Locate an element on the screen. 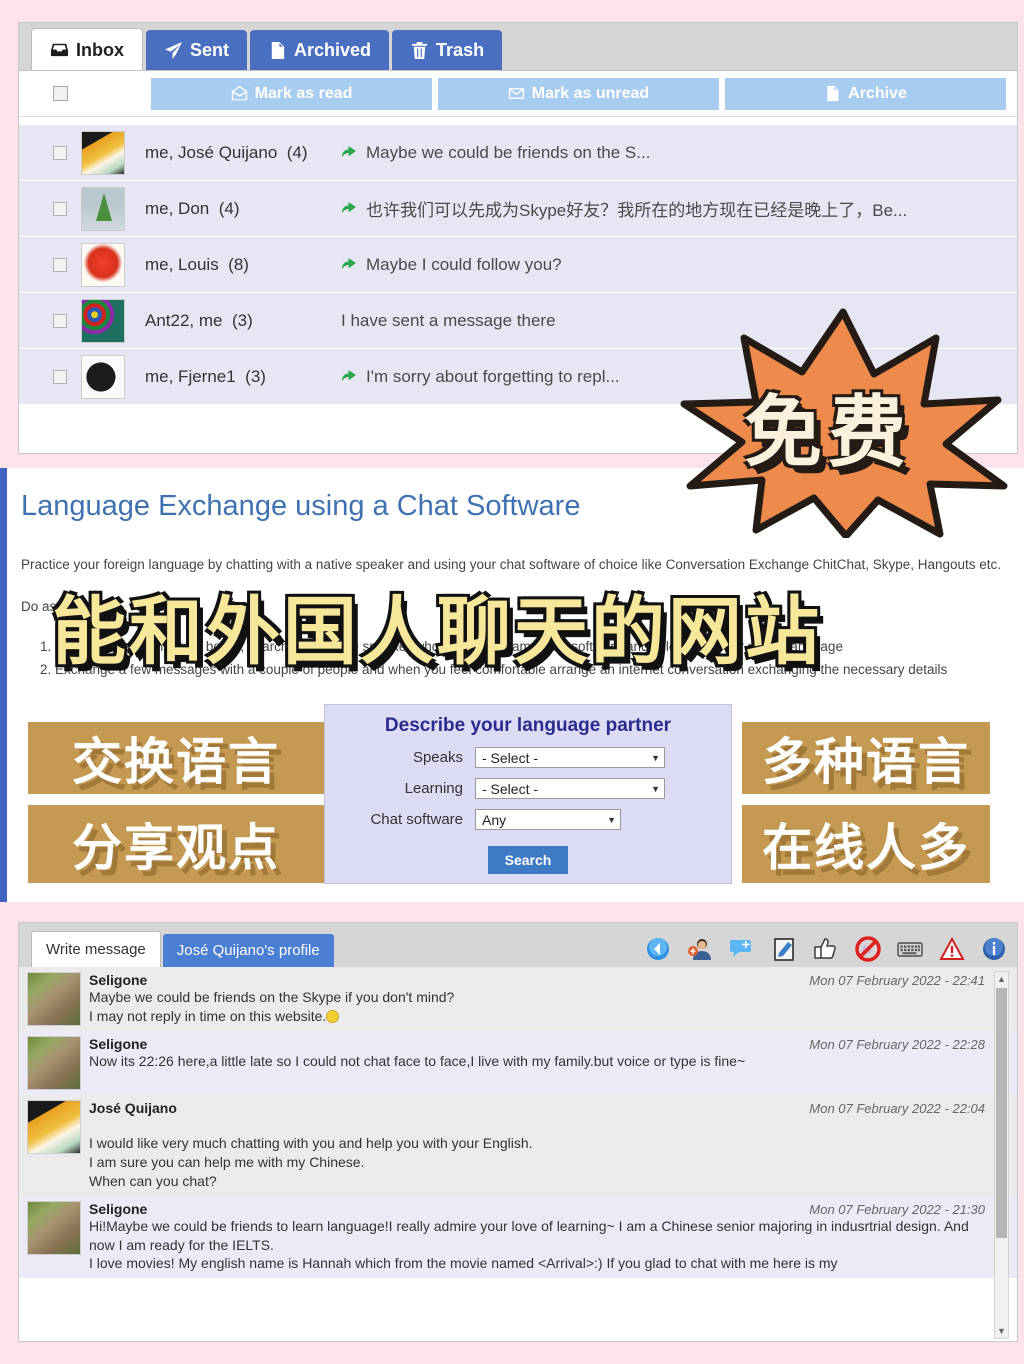 The image size is (1024, 1364). speaks-select: - Select - ▼ is located at coordinates (570, 757).